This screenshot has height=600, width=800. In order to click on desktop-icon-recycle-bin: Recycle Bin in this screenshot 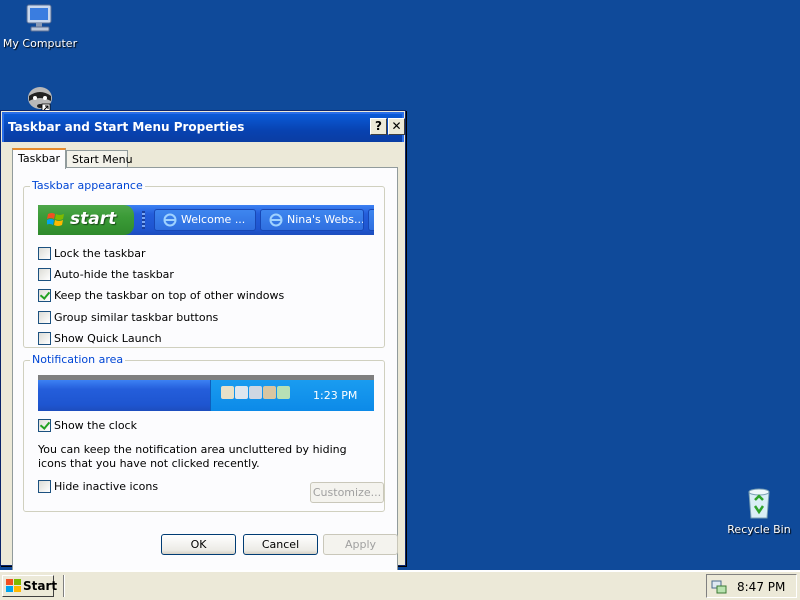, I will do `click(759, 511)`.